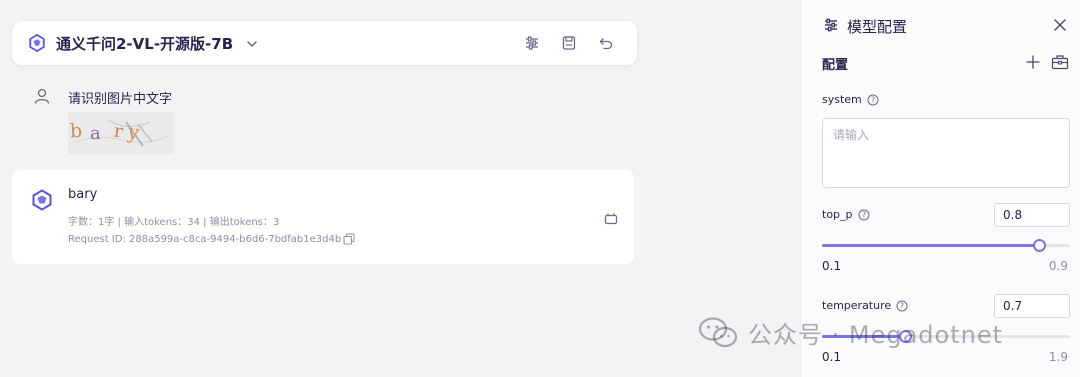  What do you see at coordinates (42, 96) in the screenshot?
I see `user-avatar-icon` at bounding box center [42, 96].